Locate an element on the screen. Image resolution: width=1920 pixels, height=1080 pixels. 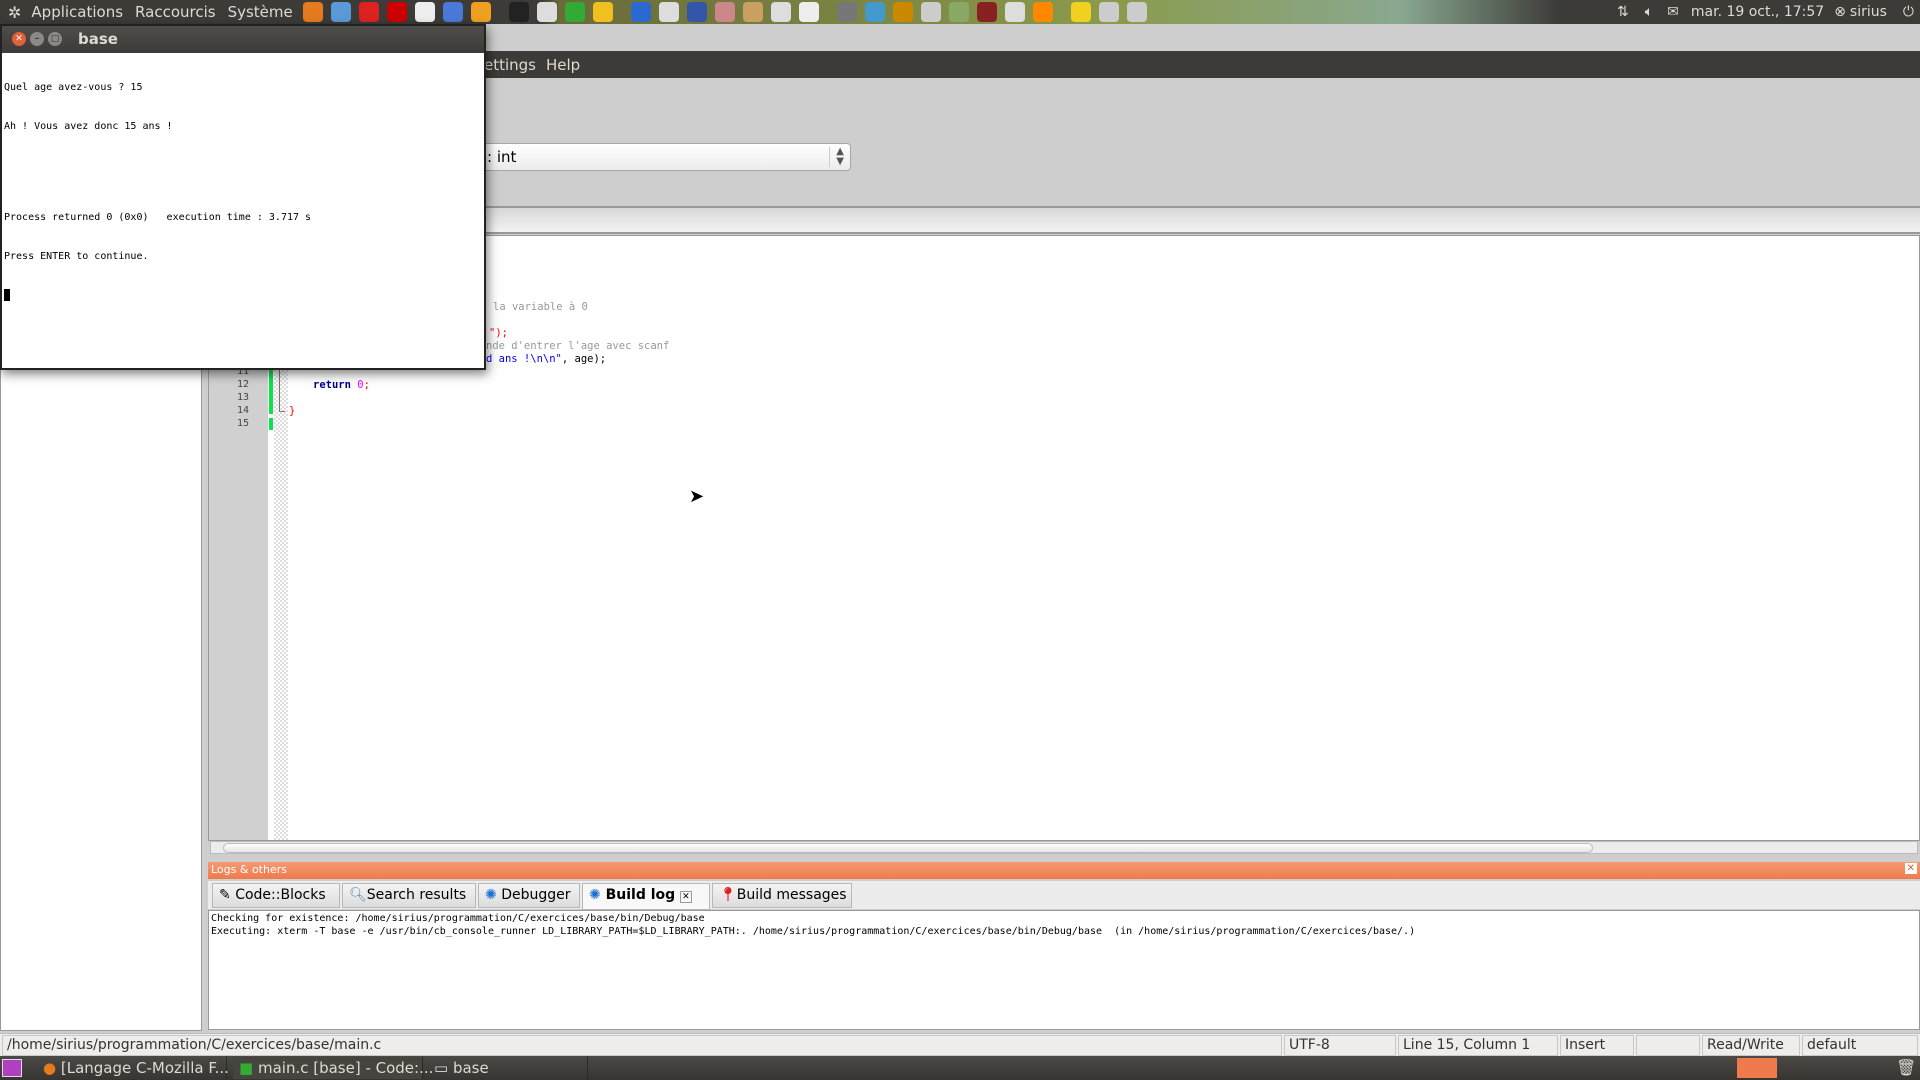
workspace-switcher is located at coordinates (1757, 1068).